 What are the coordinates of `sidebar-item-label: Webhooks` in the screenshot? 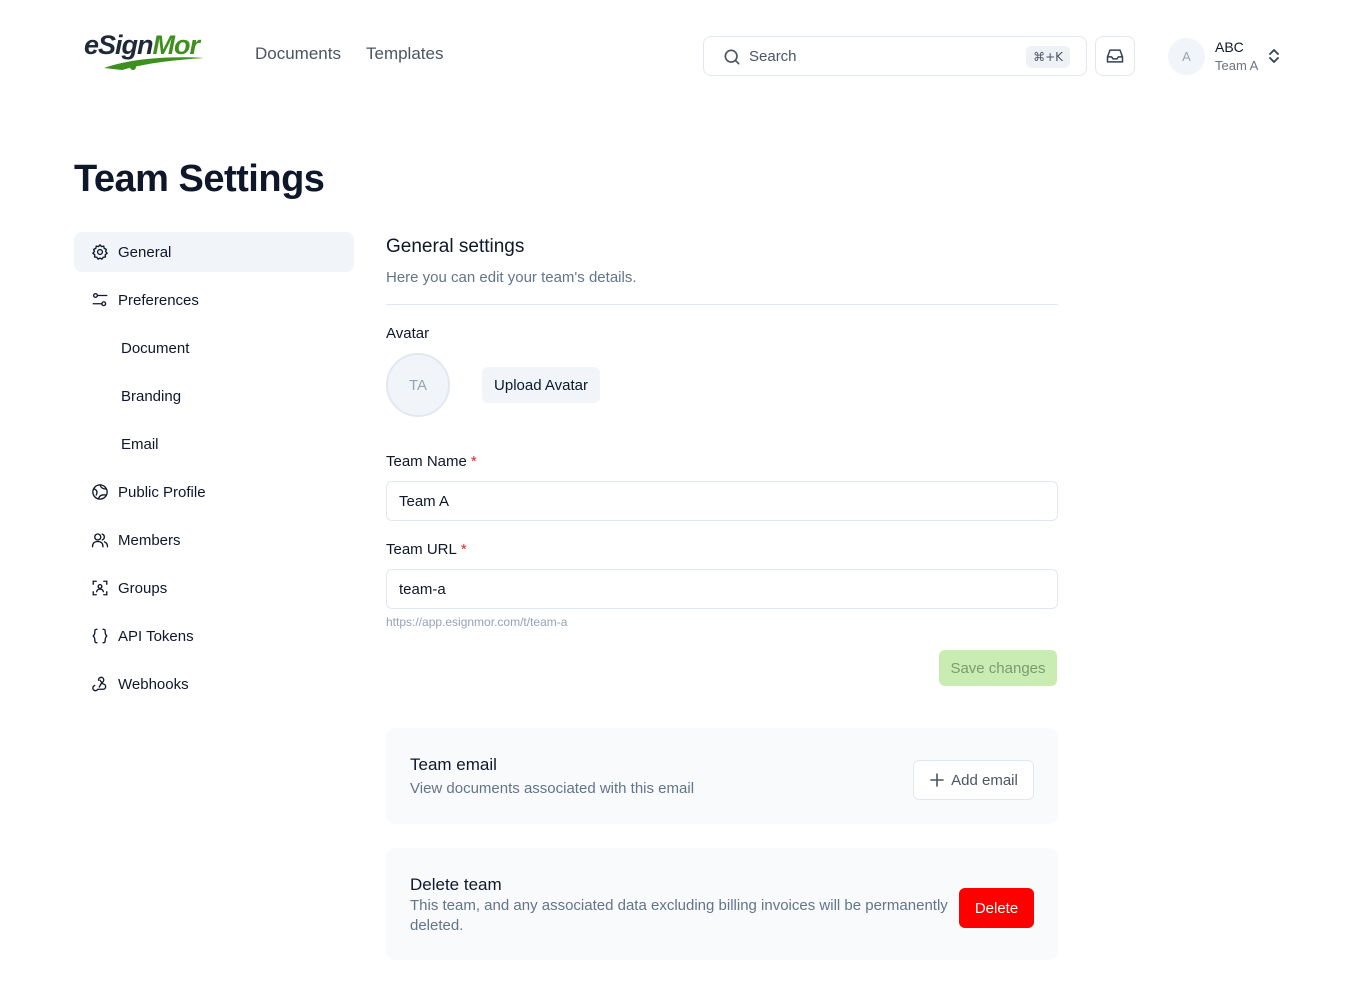 It's located at (153, 684).